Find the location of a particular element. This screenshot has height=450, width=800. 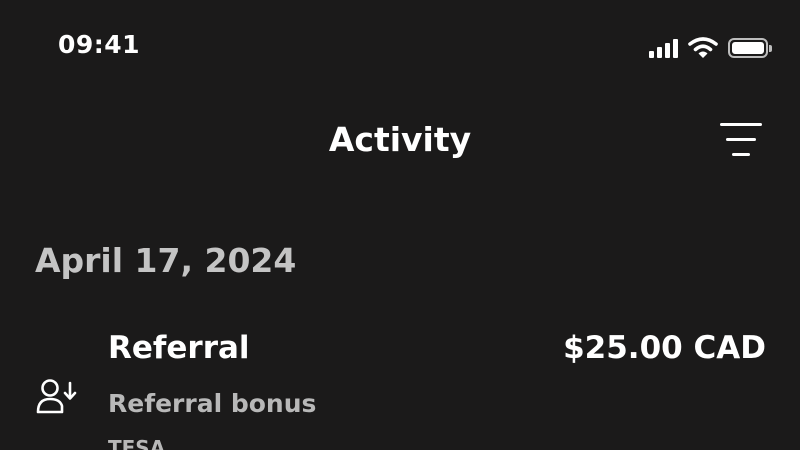

filter-button is located at coordinates (740, 140).